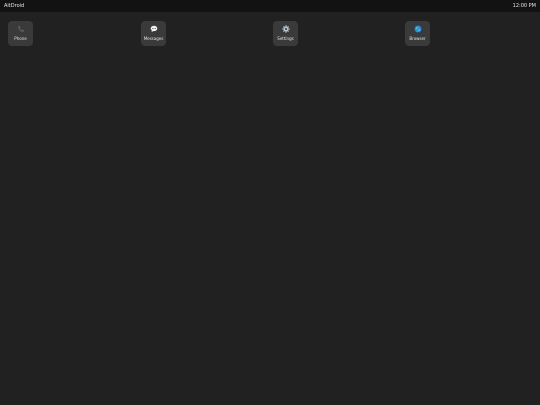  I want to click on phone-icon, so click(20, 29).